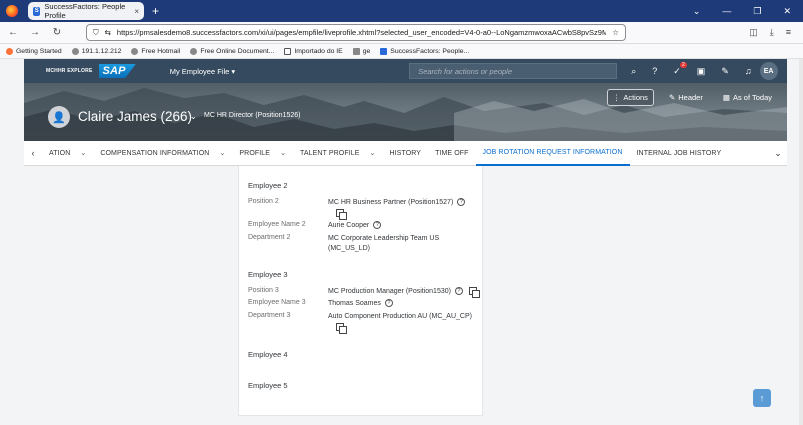  I want to click on user-avatar: EA, so click(768, 71).